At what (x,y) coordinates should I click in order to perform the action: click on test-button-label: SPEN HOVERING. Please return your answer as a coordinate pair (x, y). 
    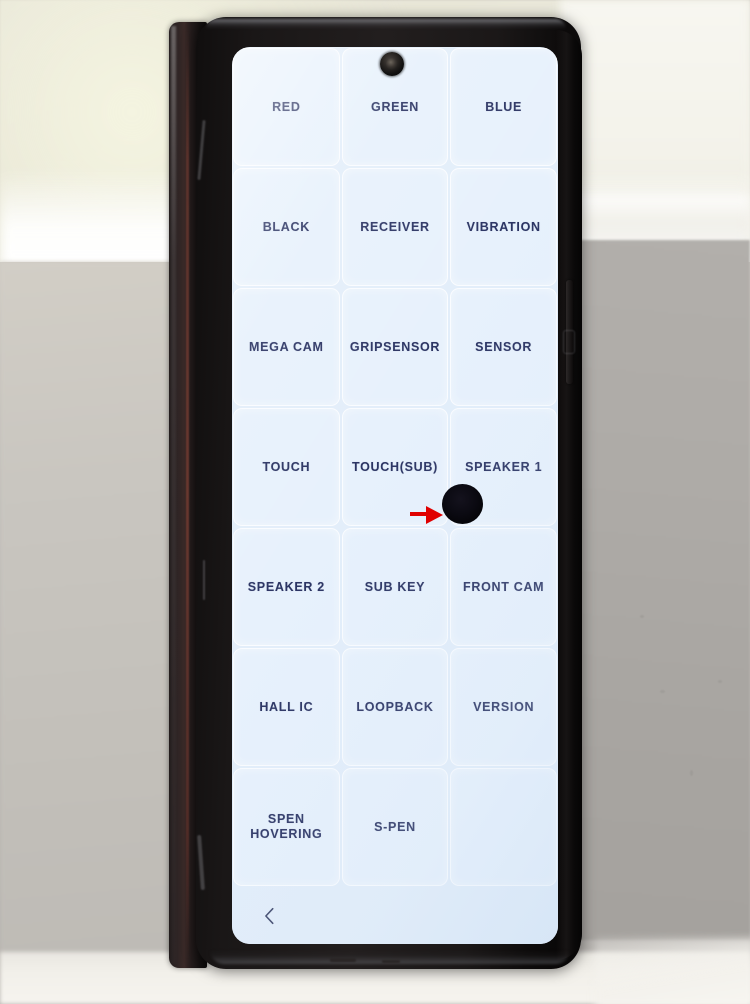
    Looking at the image, I should click on (286, 826).